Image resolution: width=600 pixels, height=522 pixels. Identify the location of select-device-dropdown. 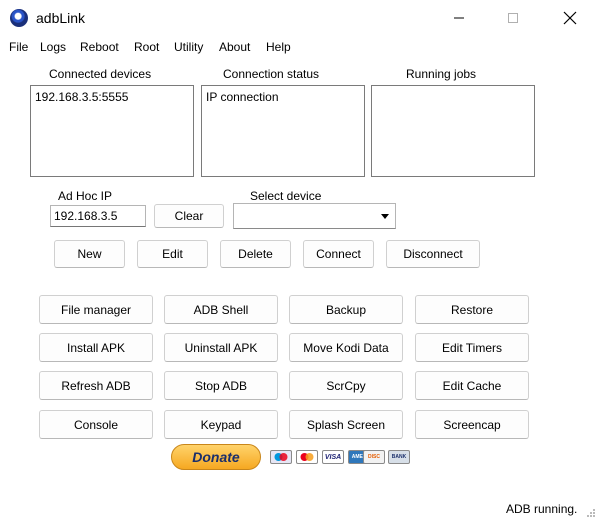
(314, 216).